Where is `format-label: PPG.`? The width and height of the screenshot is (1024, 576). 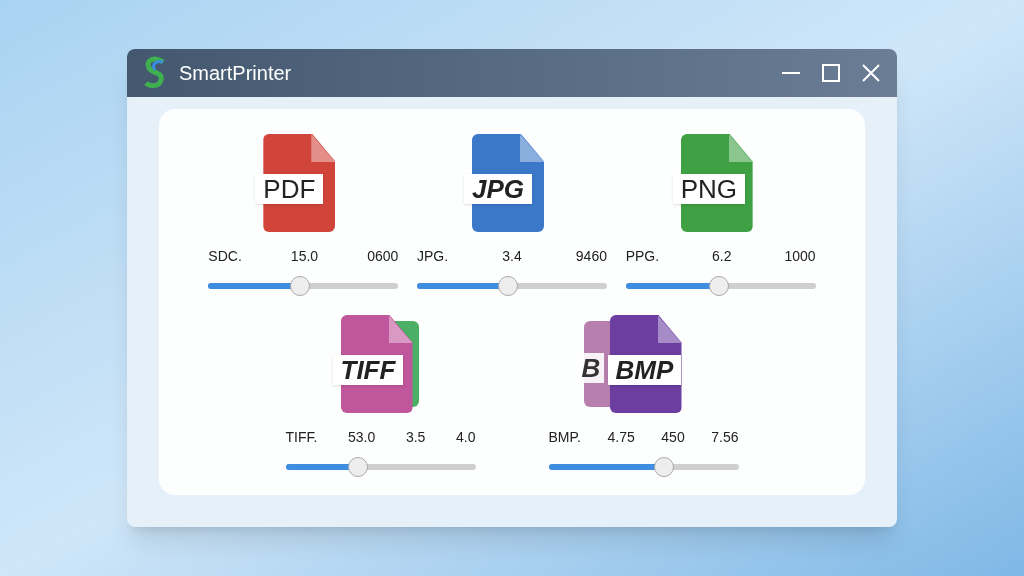 format-label: PPG. is located at coordinates (642, 256).